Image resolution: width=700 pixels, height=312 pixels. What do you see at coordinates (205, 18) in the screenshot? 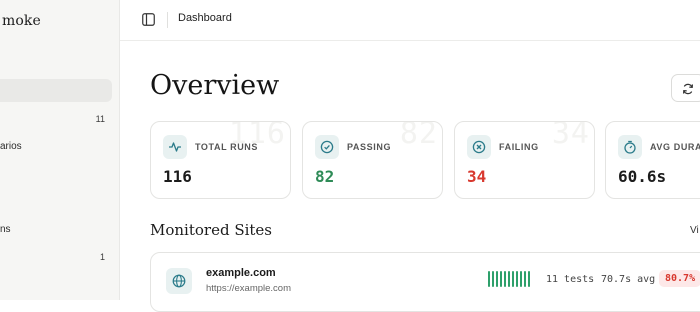
I see `breadcrumb: Dashboard` at bounding box center [205, 18].